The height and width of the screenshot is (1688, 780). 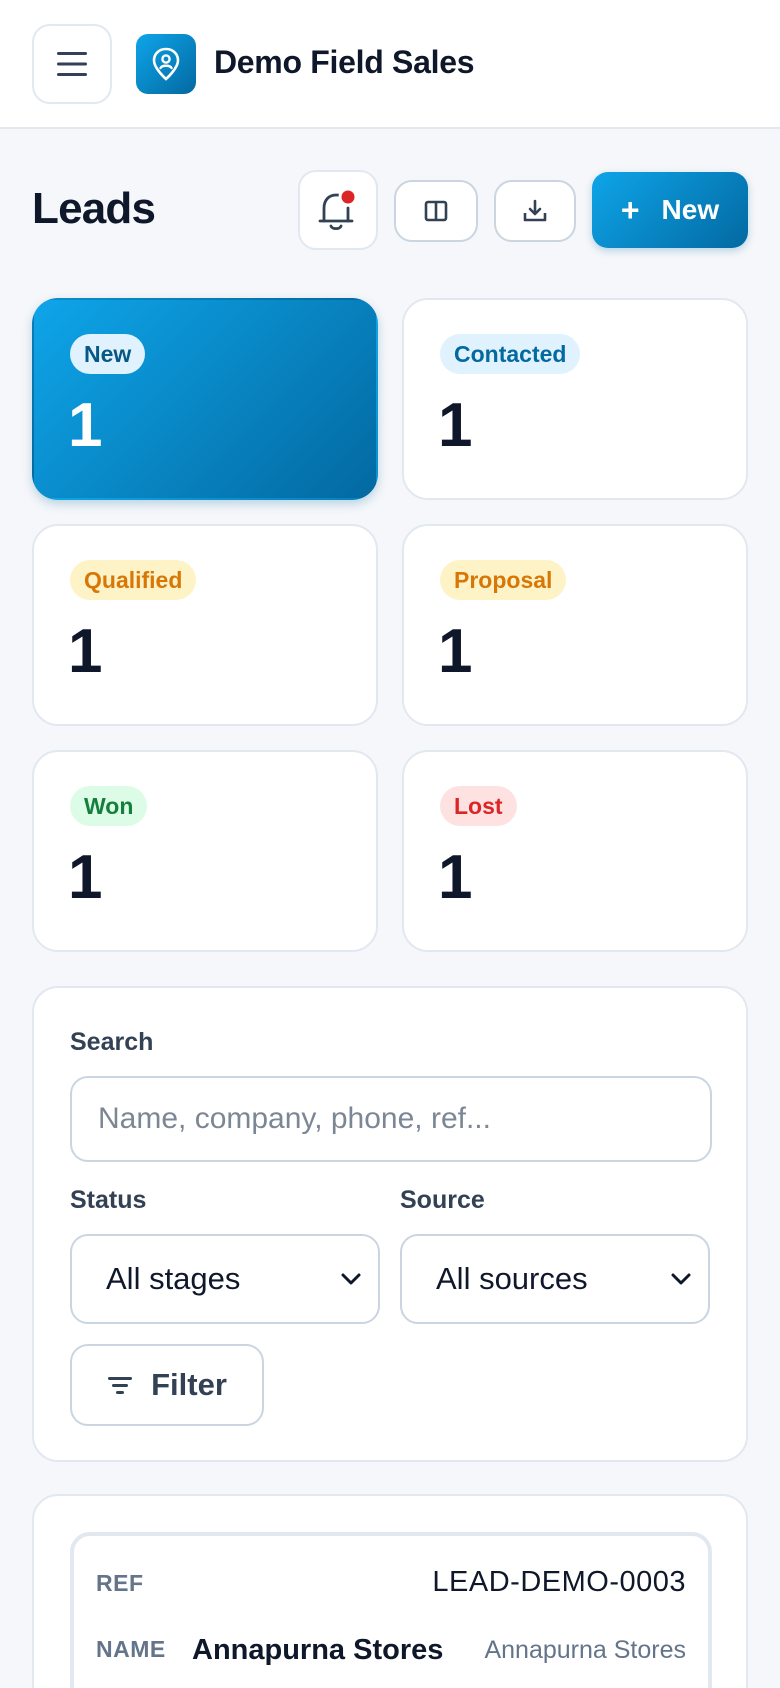 I want to click on source-select: All sources, so click(x=555, y=1279).